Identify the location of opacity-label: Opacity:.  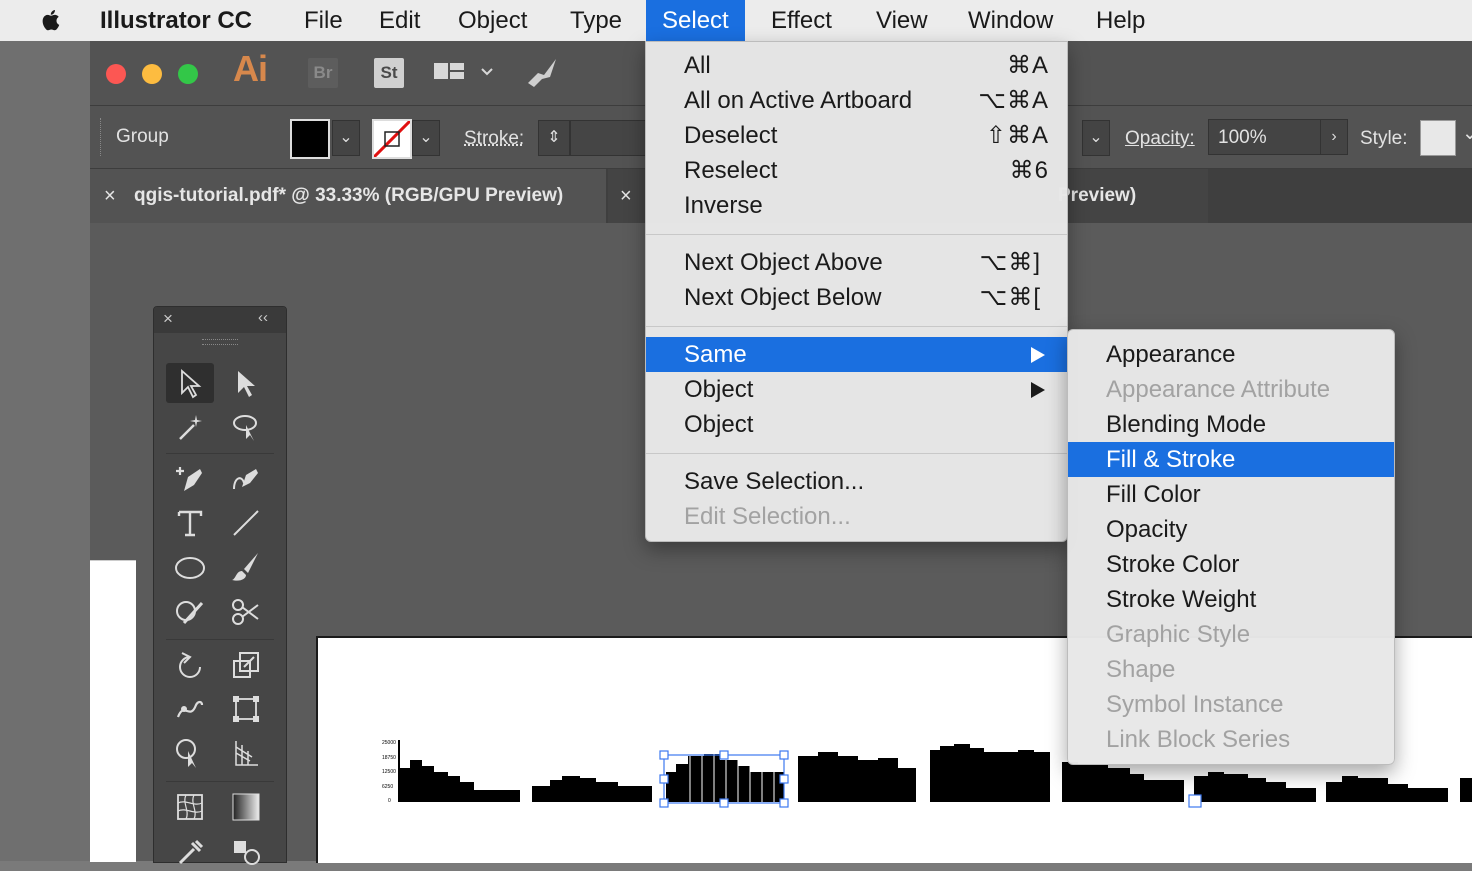
(1160, 139).